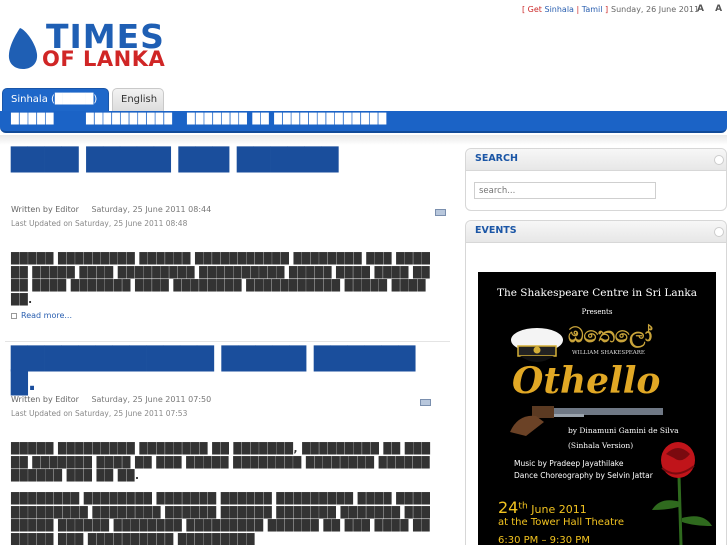 This screenshot has height=545, width=727. What do you see at coordinates (45, 399) in the screenshot?
I see `article-2-author: Written by Editor` at bounding box center [45, 399].